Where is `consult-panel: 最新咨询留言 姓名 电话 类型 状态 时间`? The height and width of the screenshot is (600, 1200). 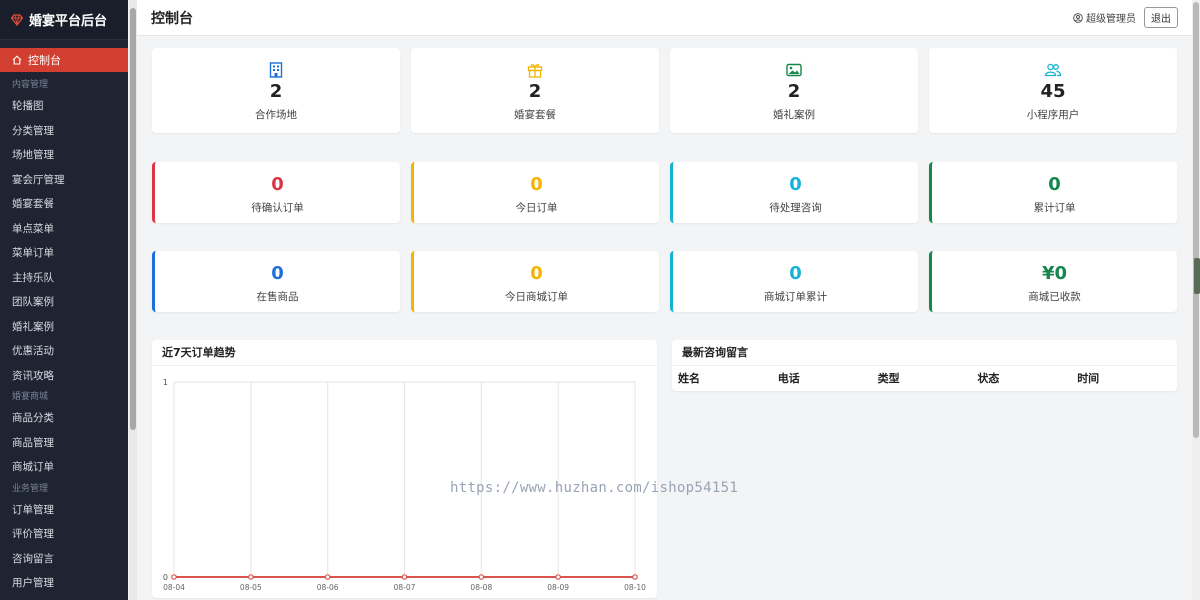 consult-panel: 最新咨询留言 姓名 电话 类型 状态 时间 is located at coordinates (924, 365).